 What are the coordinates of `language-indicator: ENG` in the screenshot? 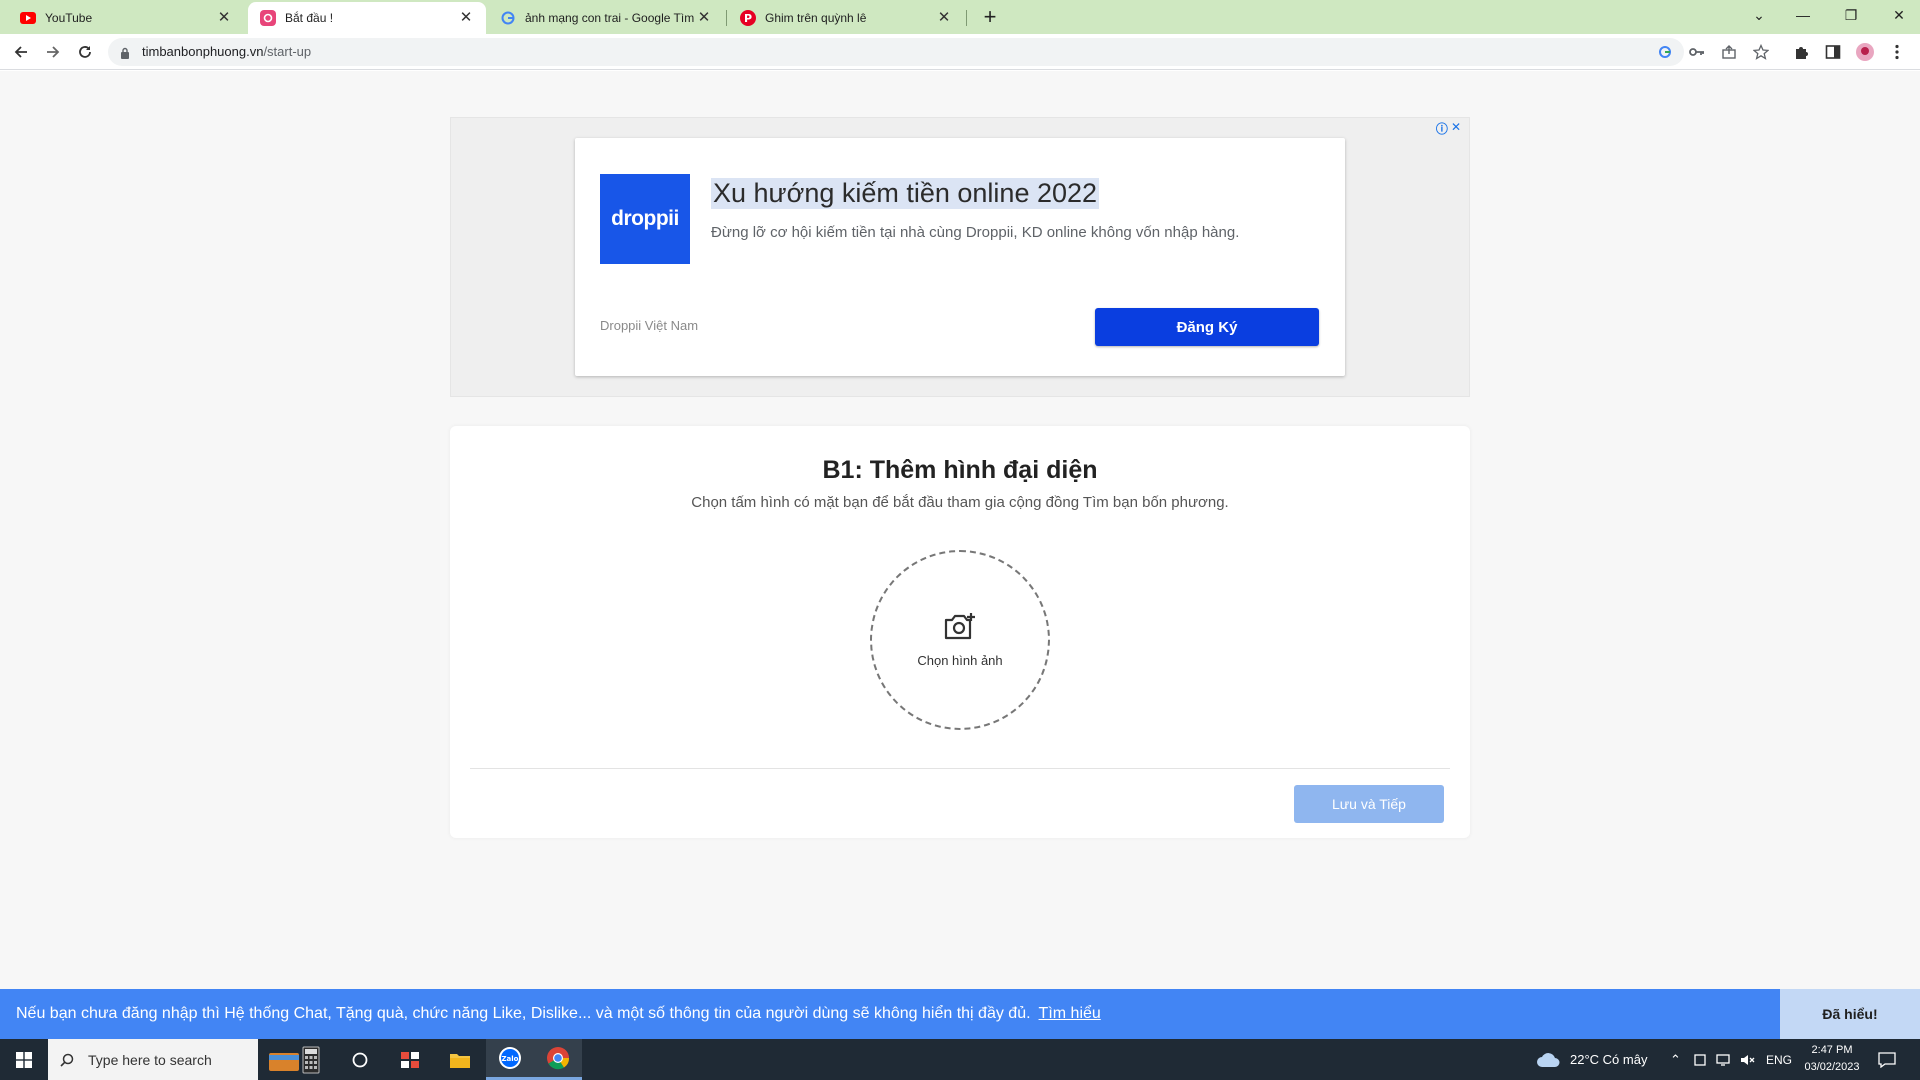 It's located at (1779, 1059).